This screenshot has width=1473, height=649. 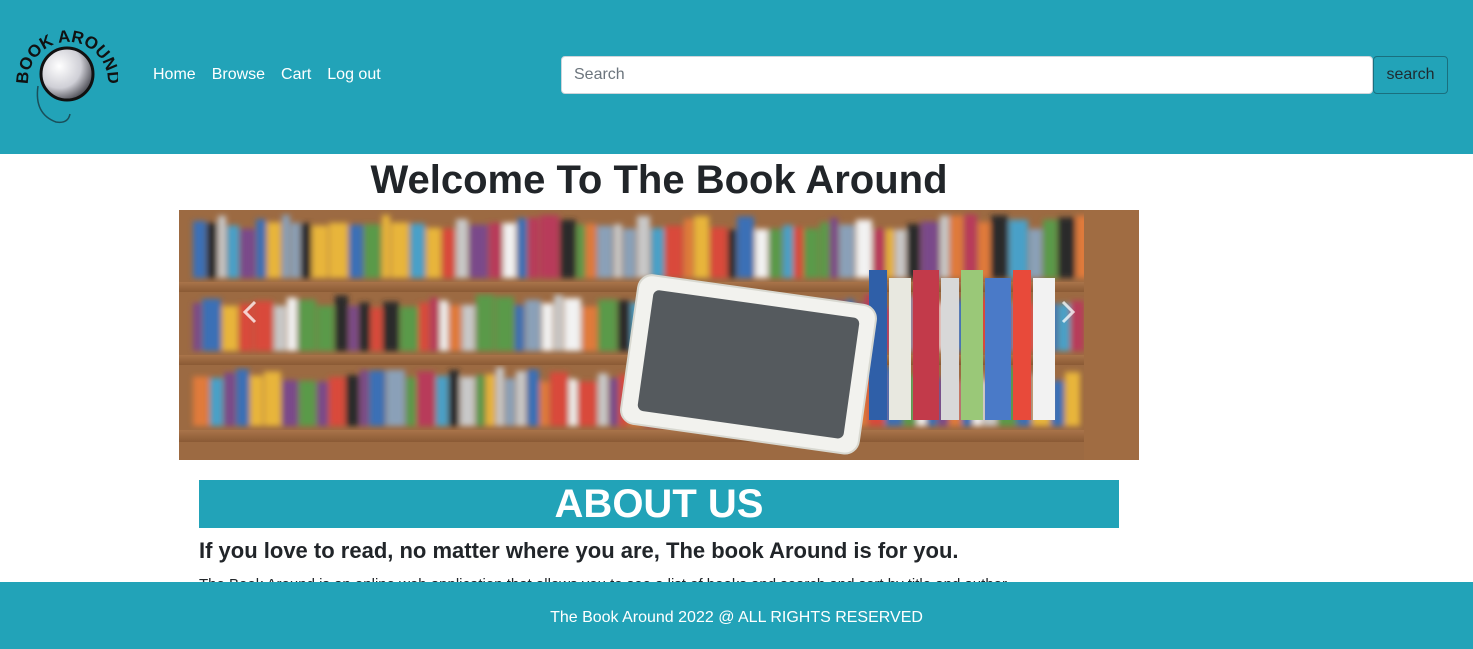 I want to click on chevron-right-icon, so click(x=1068, y=312).